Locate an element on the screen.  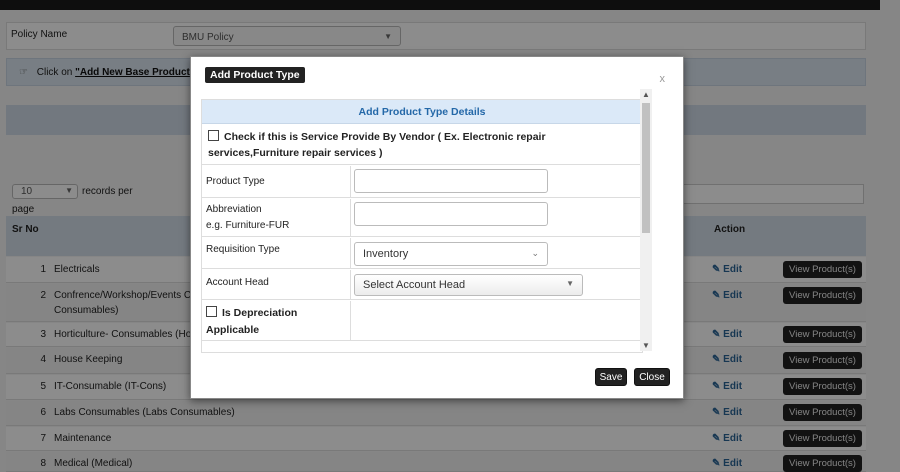
abbreviation-input is located at coordinates (451, 214).